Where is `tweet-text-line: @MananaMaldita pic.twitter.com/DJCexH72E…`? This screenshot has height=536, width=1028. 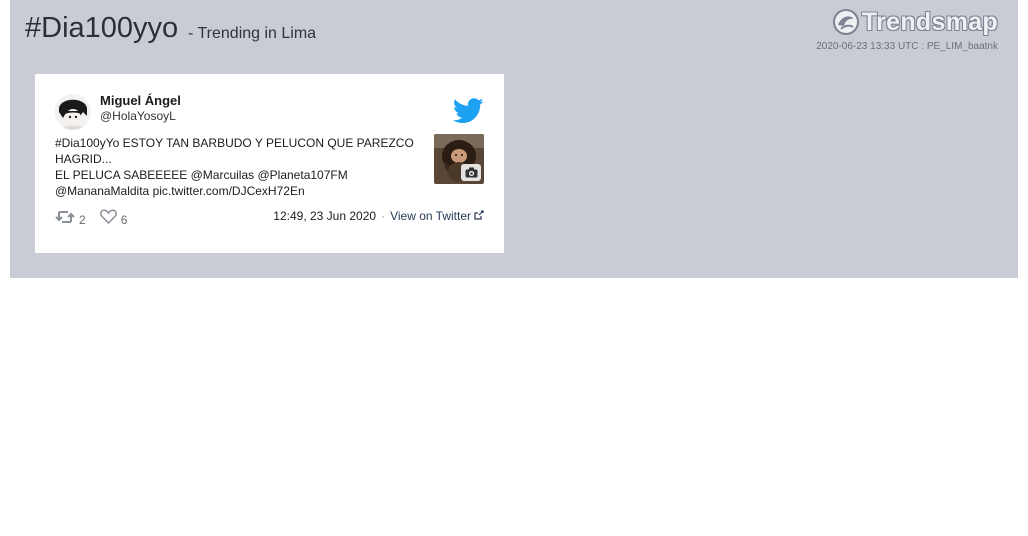 tweet-text-line: @MananaMaldita pic.twitter.com/DJCexH72E… is located at coordinates (180, 191).